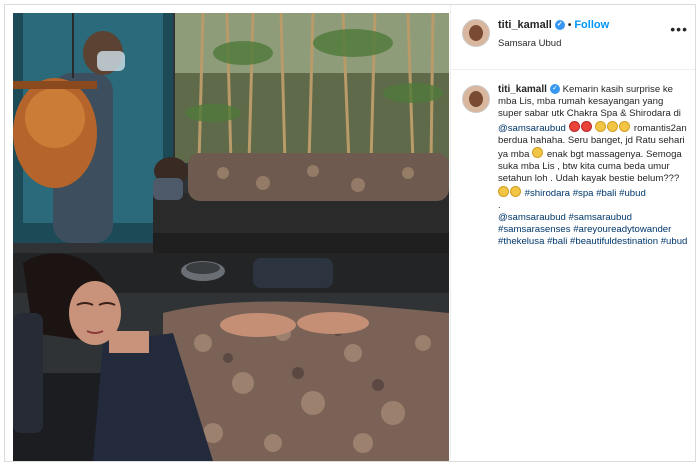 The width and height of the screenshot is (700, 465). What do you see at coordinates (622, 229) in the screenshot?
I see `hashtag-link: #areyoureadytowander` at bounding box center [622, 229].